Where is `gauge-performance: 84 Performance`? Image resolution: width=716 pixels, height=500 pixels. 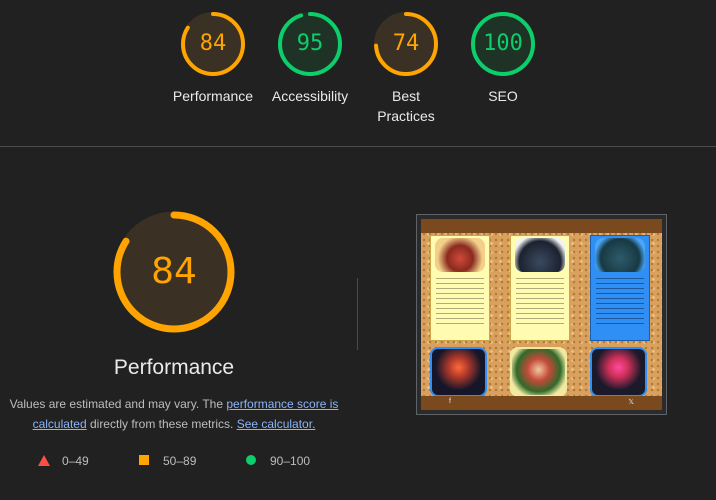
gauge-performance: 84 Performance is located at coordinates (213, 58).